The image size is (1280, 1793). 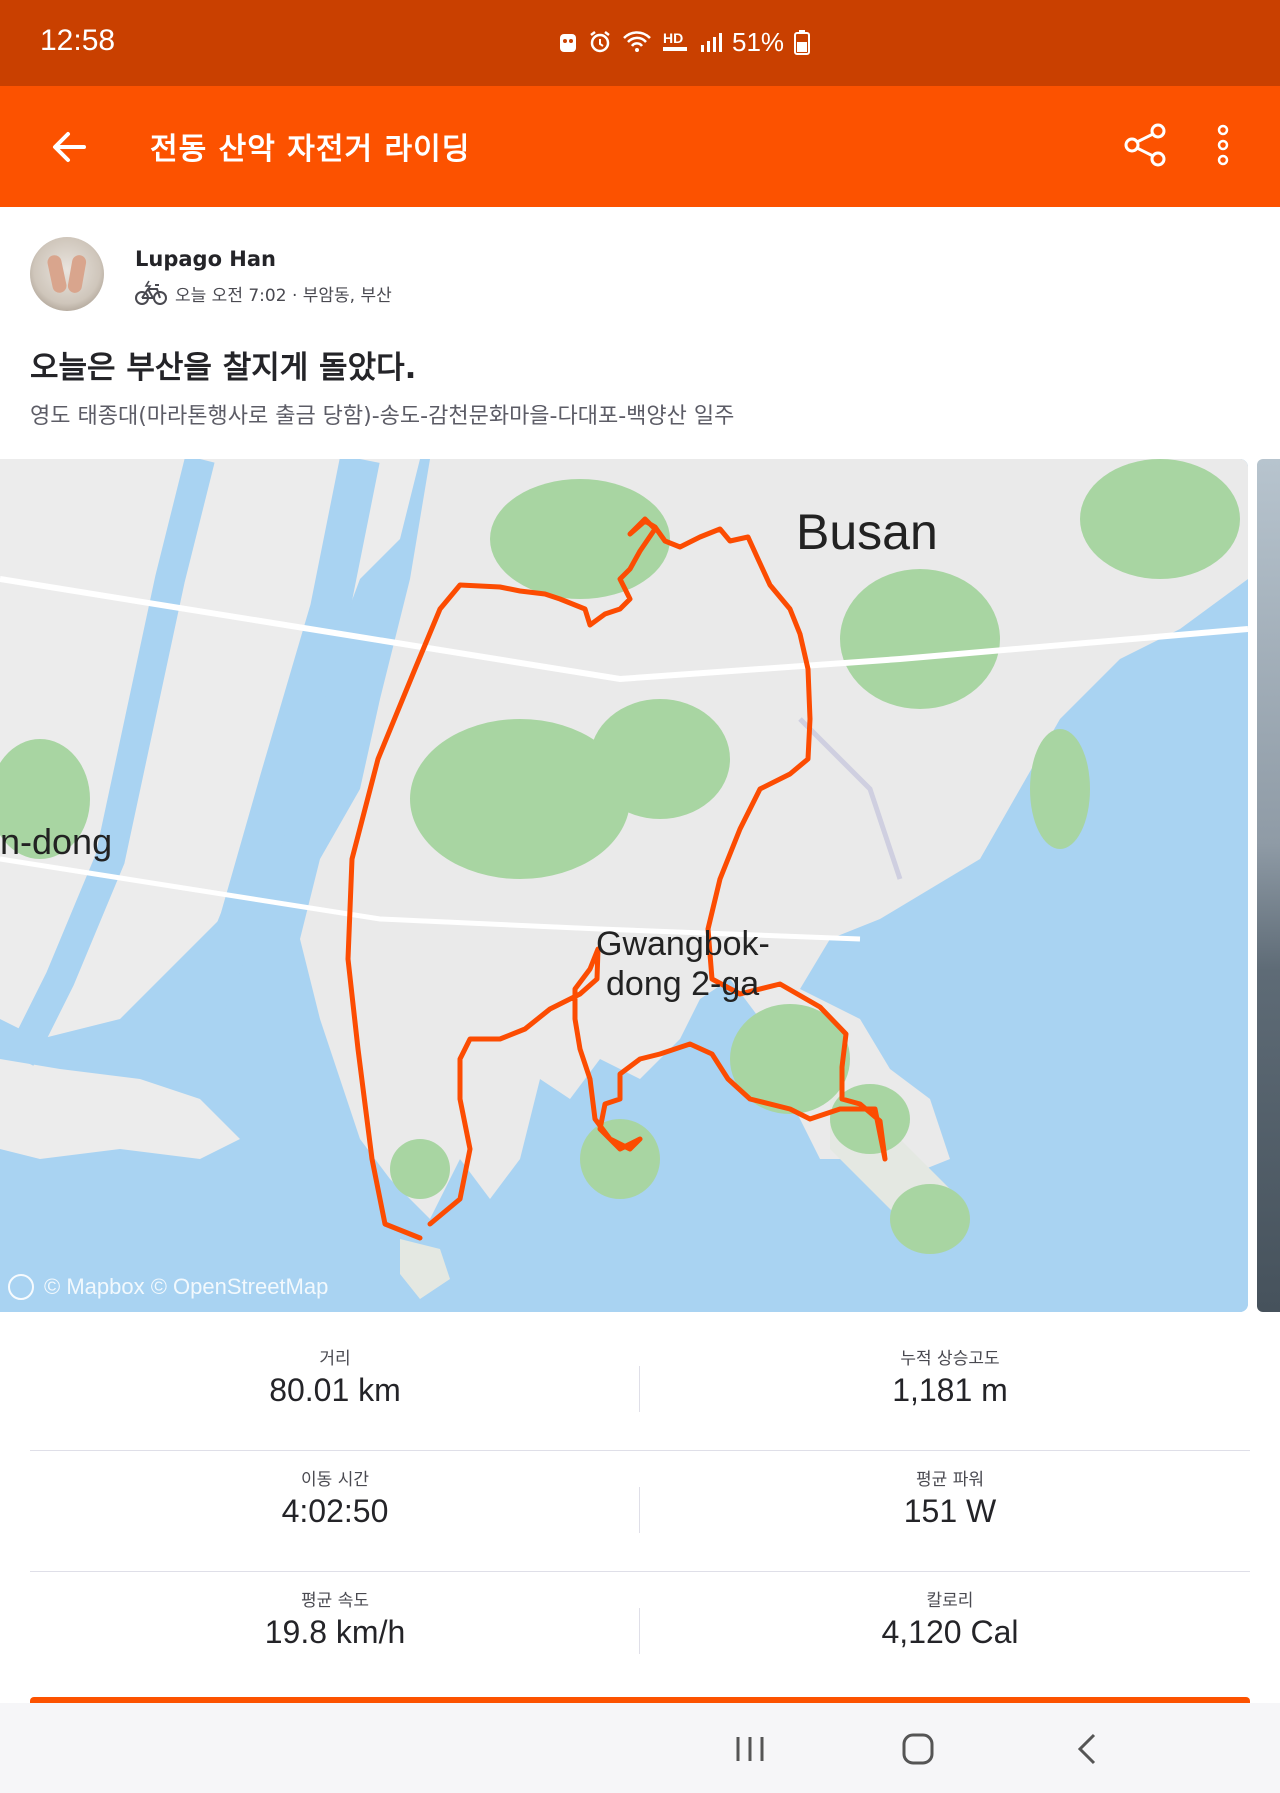 I want to click on stat-value: 151 W, so click(x=950, y=1511).